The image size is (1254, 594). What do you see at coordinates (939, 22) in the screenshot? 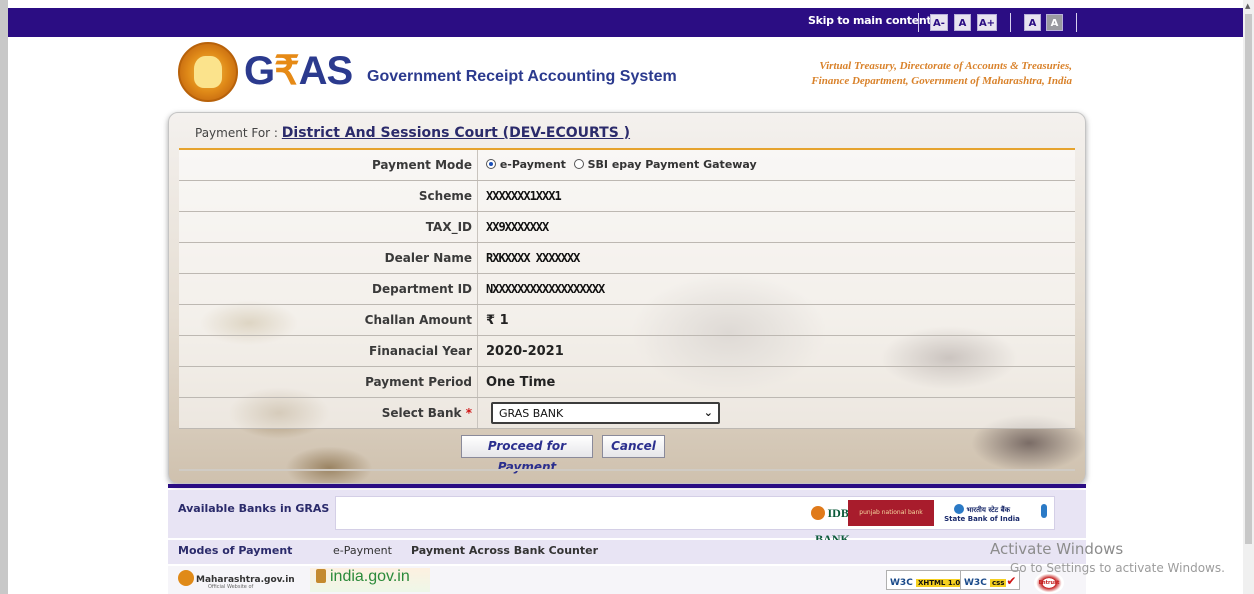
I see `font-decrease-button: A-` at bounding box center [939, 22].